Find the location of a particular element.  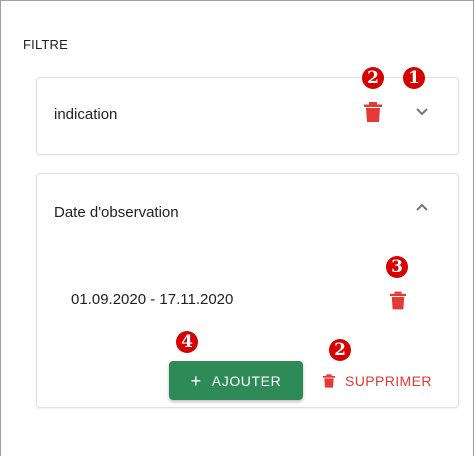

add-button-label: AJOUTER is located at coordinates (246, 380).